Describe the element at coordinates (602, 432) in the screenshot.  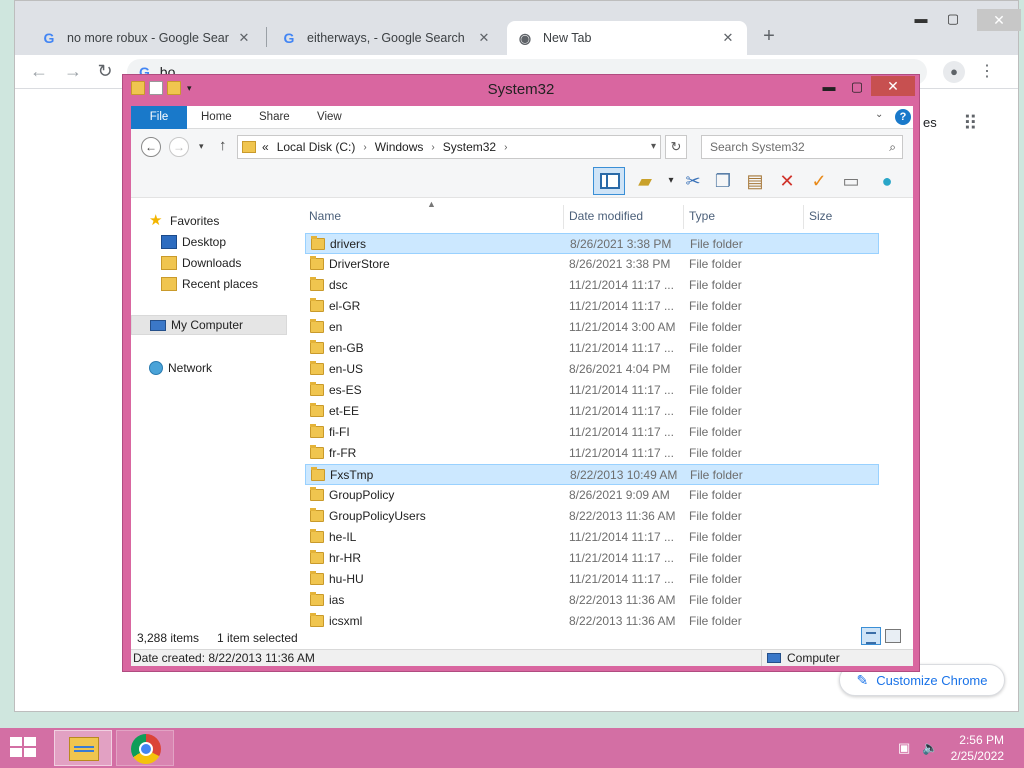
I see `file-row: fi-FI 11/21/2014 11:17 ... File folder` at that location.